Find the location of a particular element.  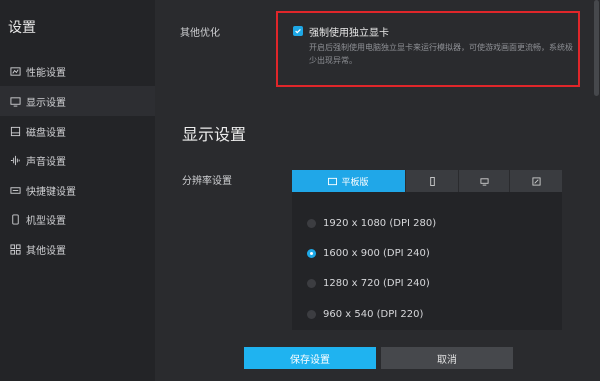

phone-portrait-icon is located at coordinates (432, 181).